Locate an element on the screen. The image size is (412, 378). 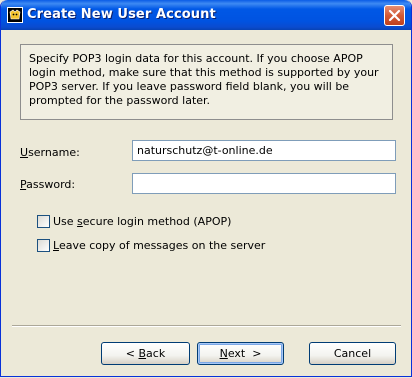
title-bar: Create New User Account is located at coordinates (206, 15).